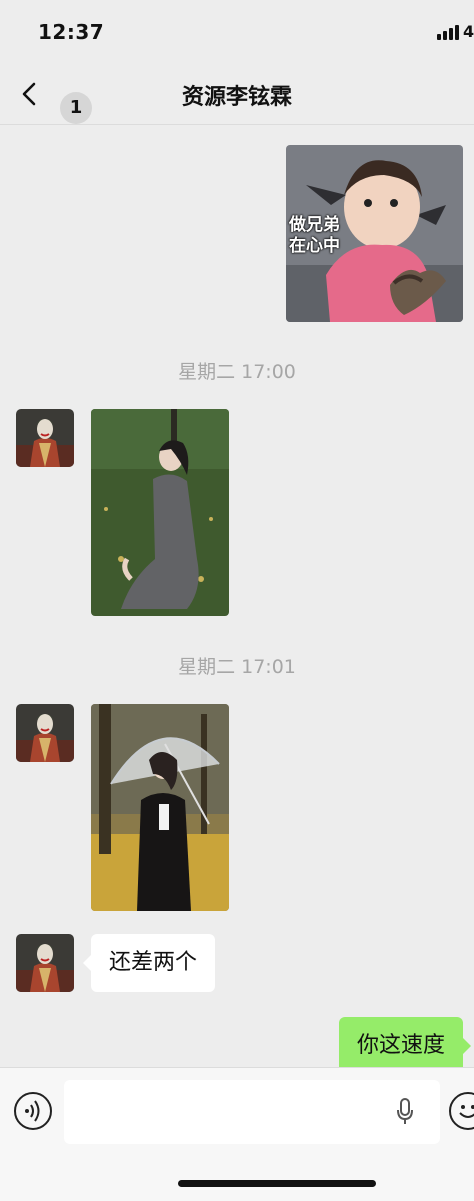 This screenshot has width=474, height=1201. I want to click on outgoing-text-bubble: 你这速度, so click(405, 1042).